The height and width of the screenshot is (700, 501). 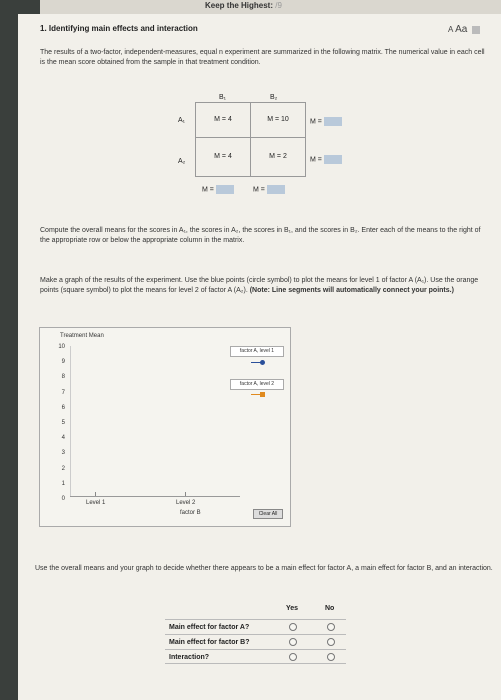 What do you see at coordinates (268, 514) in the screenshot?
I see `clear-all-button: Clear All` at bounding box center [268, 514].